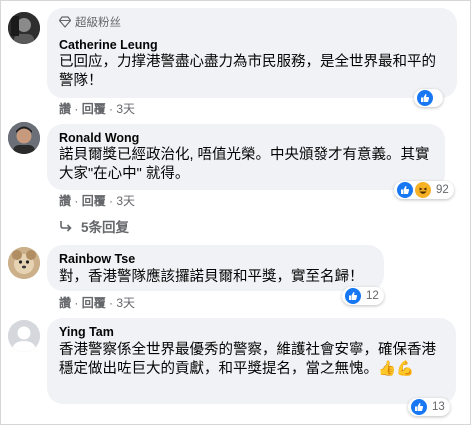 The width and height of the screenshot is (471, 425). Describe the element at coordinates (244, 164) in the screenshot. I see `comment-text: 諾貝爾獎已經政治化, 唔值光榮。中央頒發才有意義。其實大家"在心中" 就得。` at that location.